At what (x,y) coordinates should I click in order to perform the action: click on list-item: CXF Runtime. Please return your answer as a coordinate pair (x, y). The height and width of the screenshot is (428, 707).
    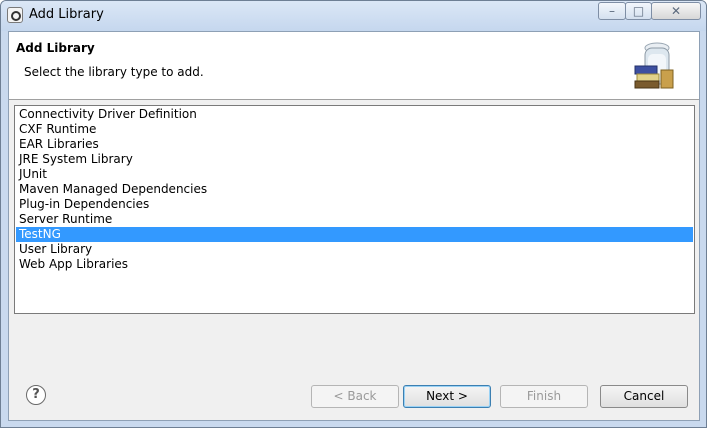
    Looking at the image, I should click on (354, 129).